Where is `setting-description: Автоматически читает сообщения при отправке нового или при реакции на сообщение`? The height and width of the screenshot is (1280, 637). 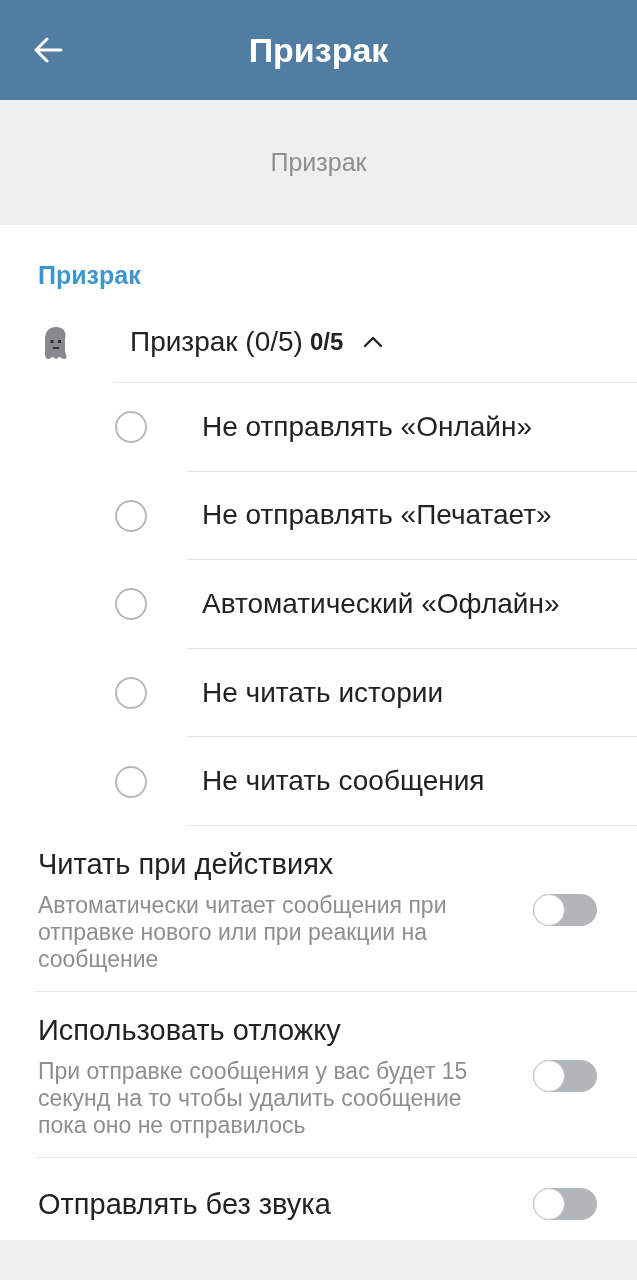
setting-description: Автоматически читает сообщения при отправке нового или при реакции на сообщение is located at coordinates (243, 932).